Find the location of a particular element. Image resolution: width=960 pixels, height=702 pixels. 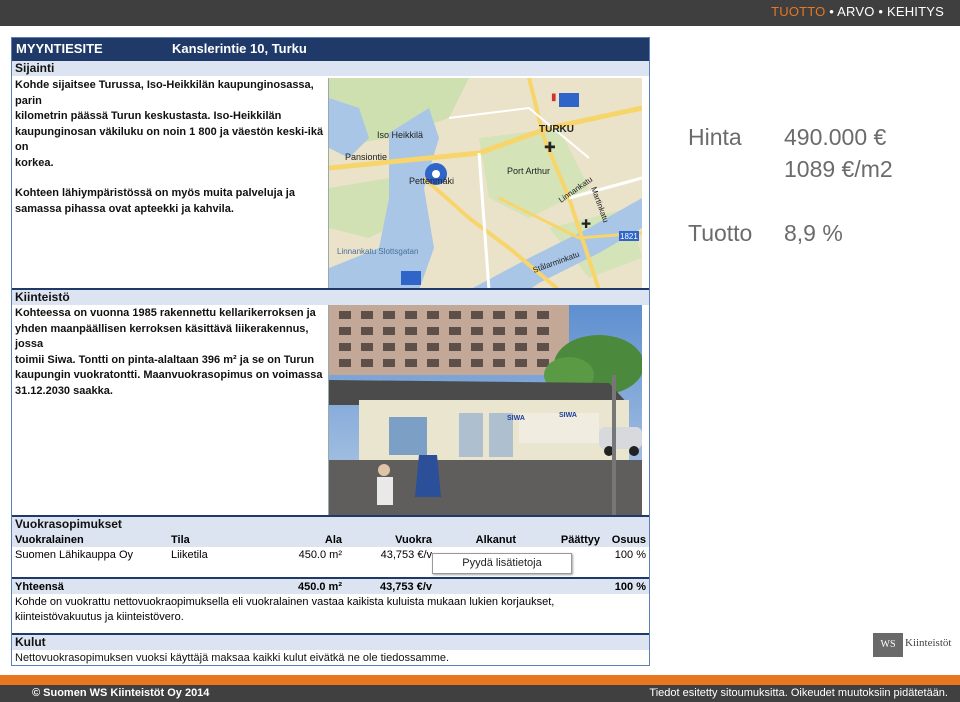

section-kulut-title: Kulut is located at coordinates (330, 641).